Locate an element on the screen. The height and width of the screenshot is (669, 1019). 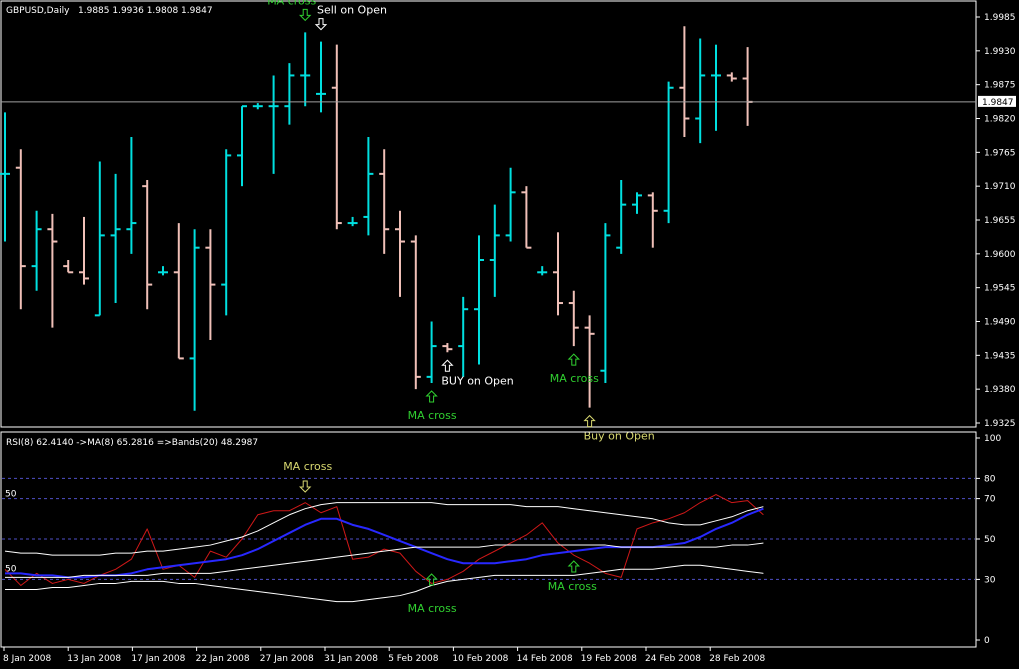
current-price-label: 1.9847 is located at coordinates (998, 103).